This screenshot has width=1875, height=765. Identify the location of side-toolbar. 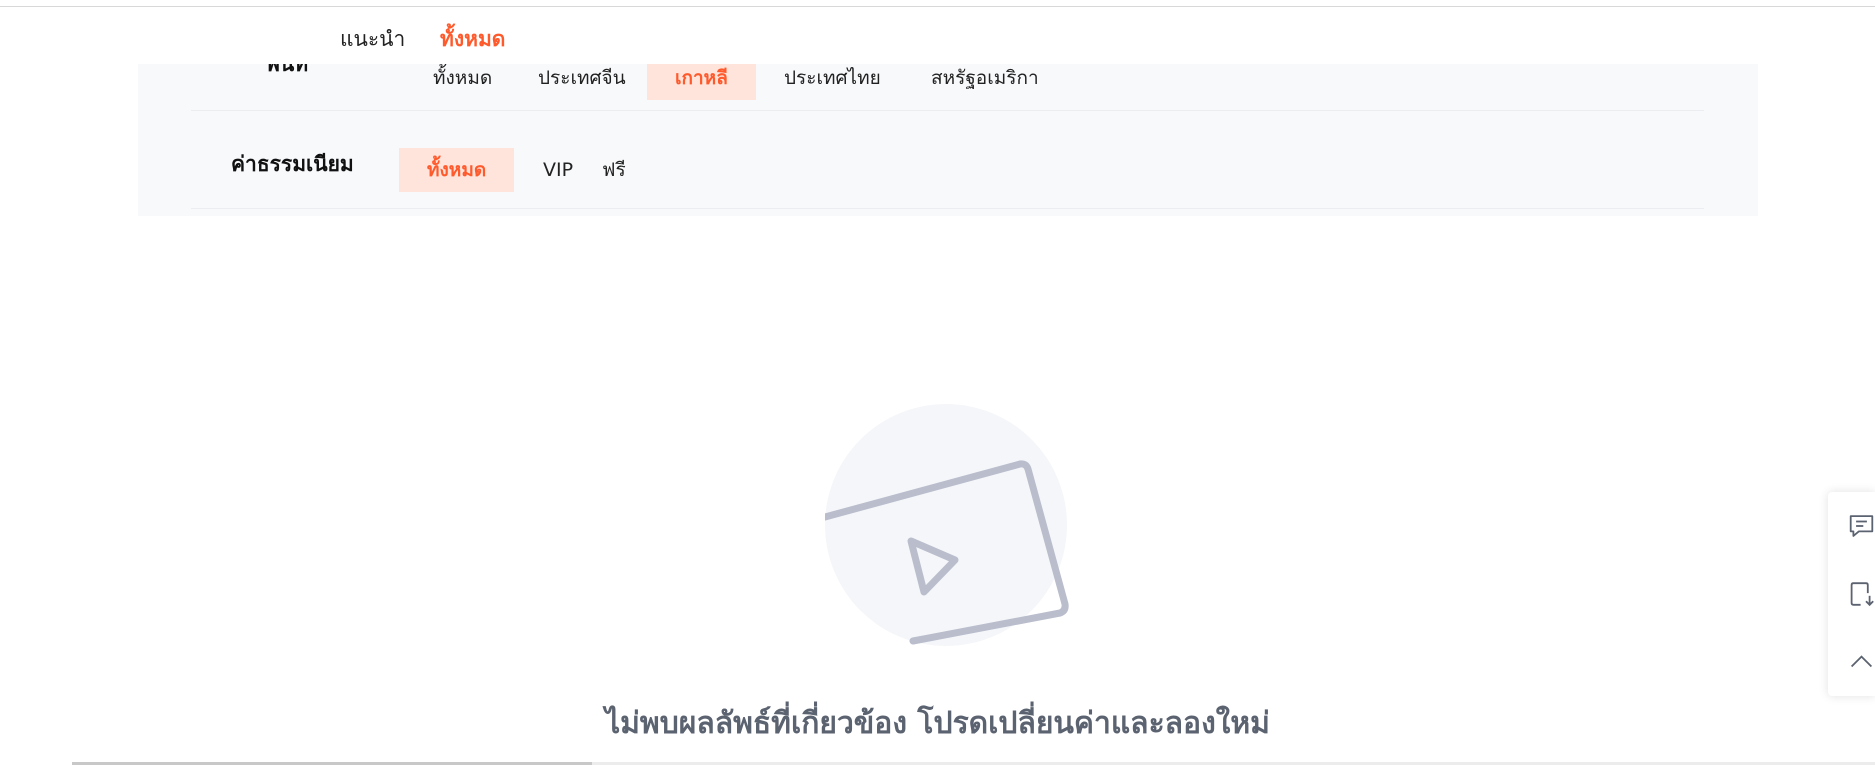
(1851, 594).